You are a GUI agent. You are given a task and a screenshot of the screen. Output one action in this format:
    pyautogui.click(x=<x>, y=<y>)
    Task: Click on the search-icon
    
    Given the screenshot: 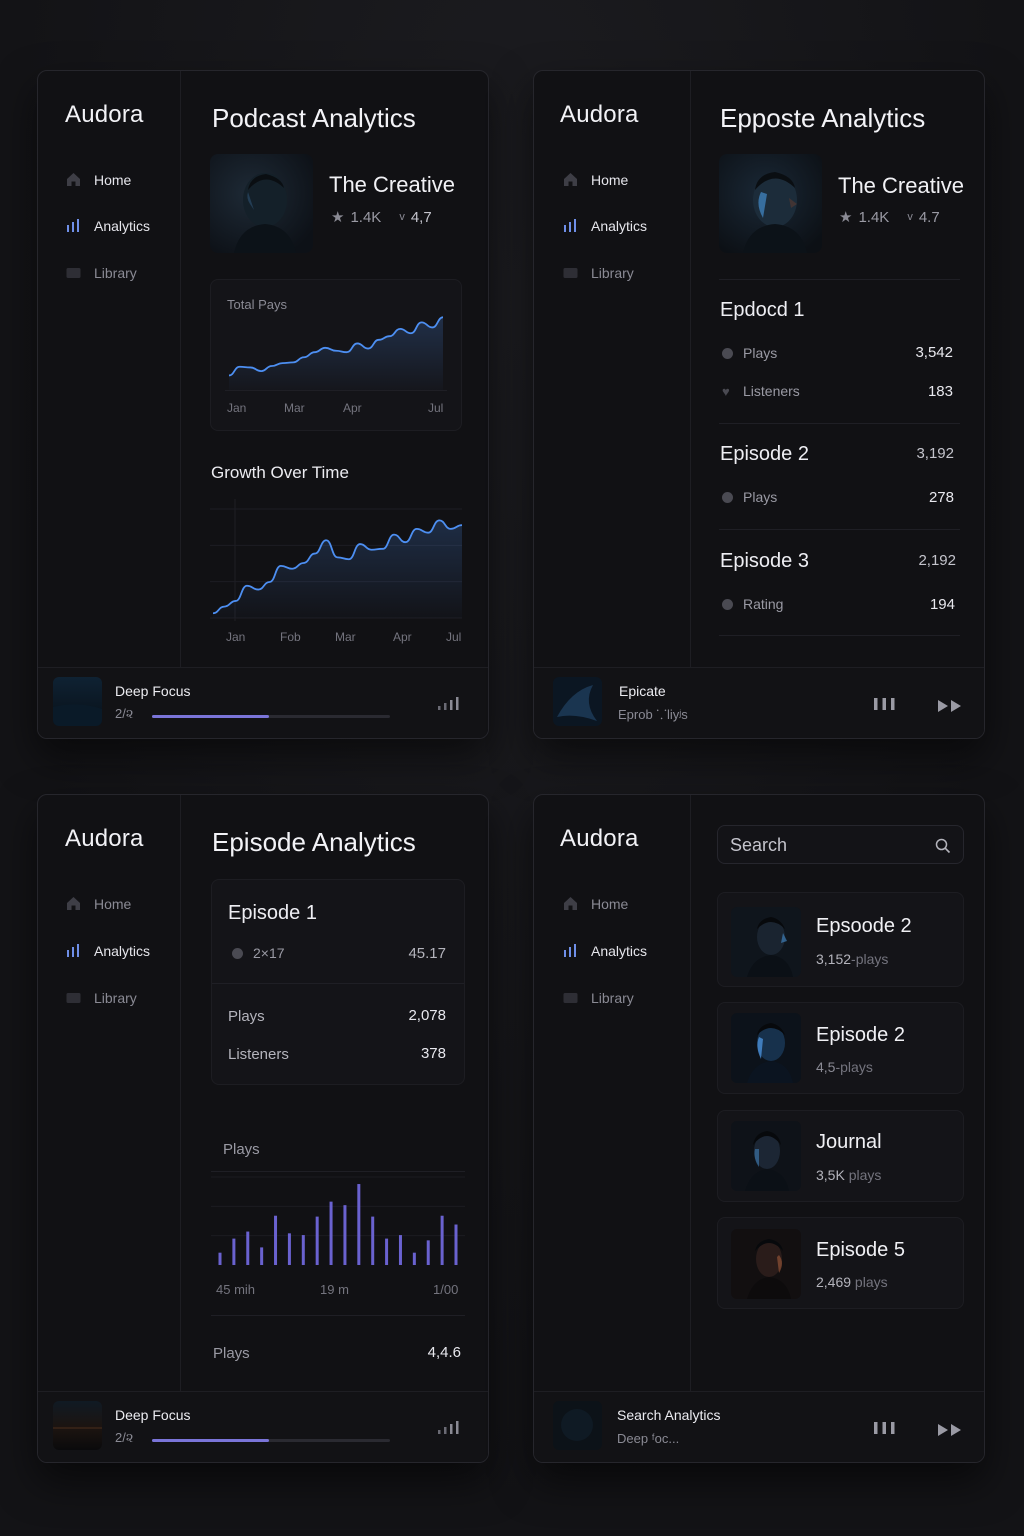 What is the action you would take?
    pyautogui.click(x=943, y=846)
    